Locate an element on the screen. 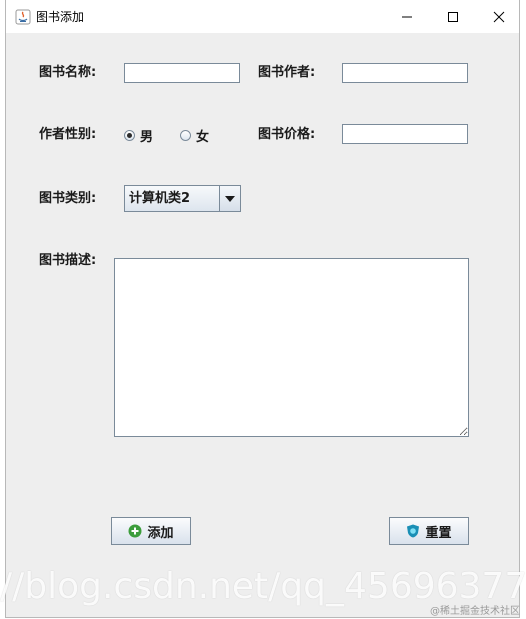 The height and width of the screenshot is (619, 526). title-bar: 图书添加 is located at coordinates (262, 16).